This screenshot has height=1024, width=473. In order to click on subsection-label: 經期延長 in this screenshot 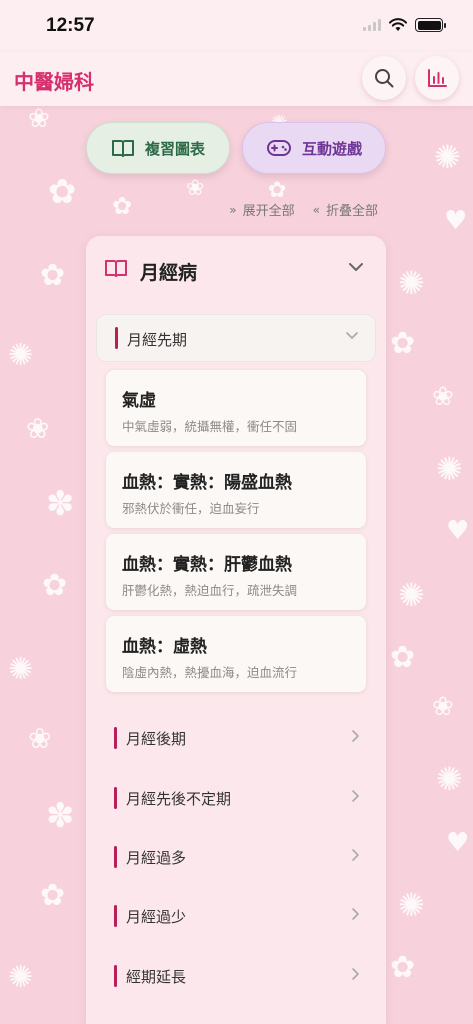, I will do `click(156, 977)`.